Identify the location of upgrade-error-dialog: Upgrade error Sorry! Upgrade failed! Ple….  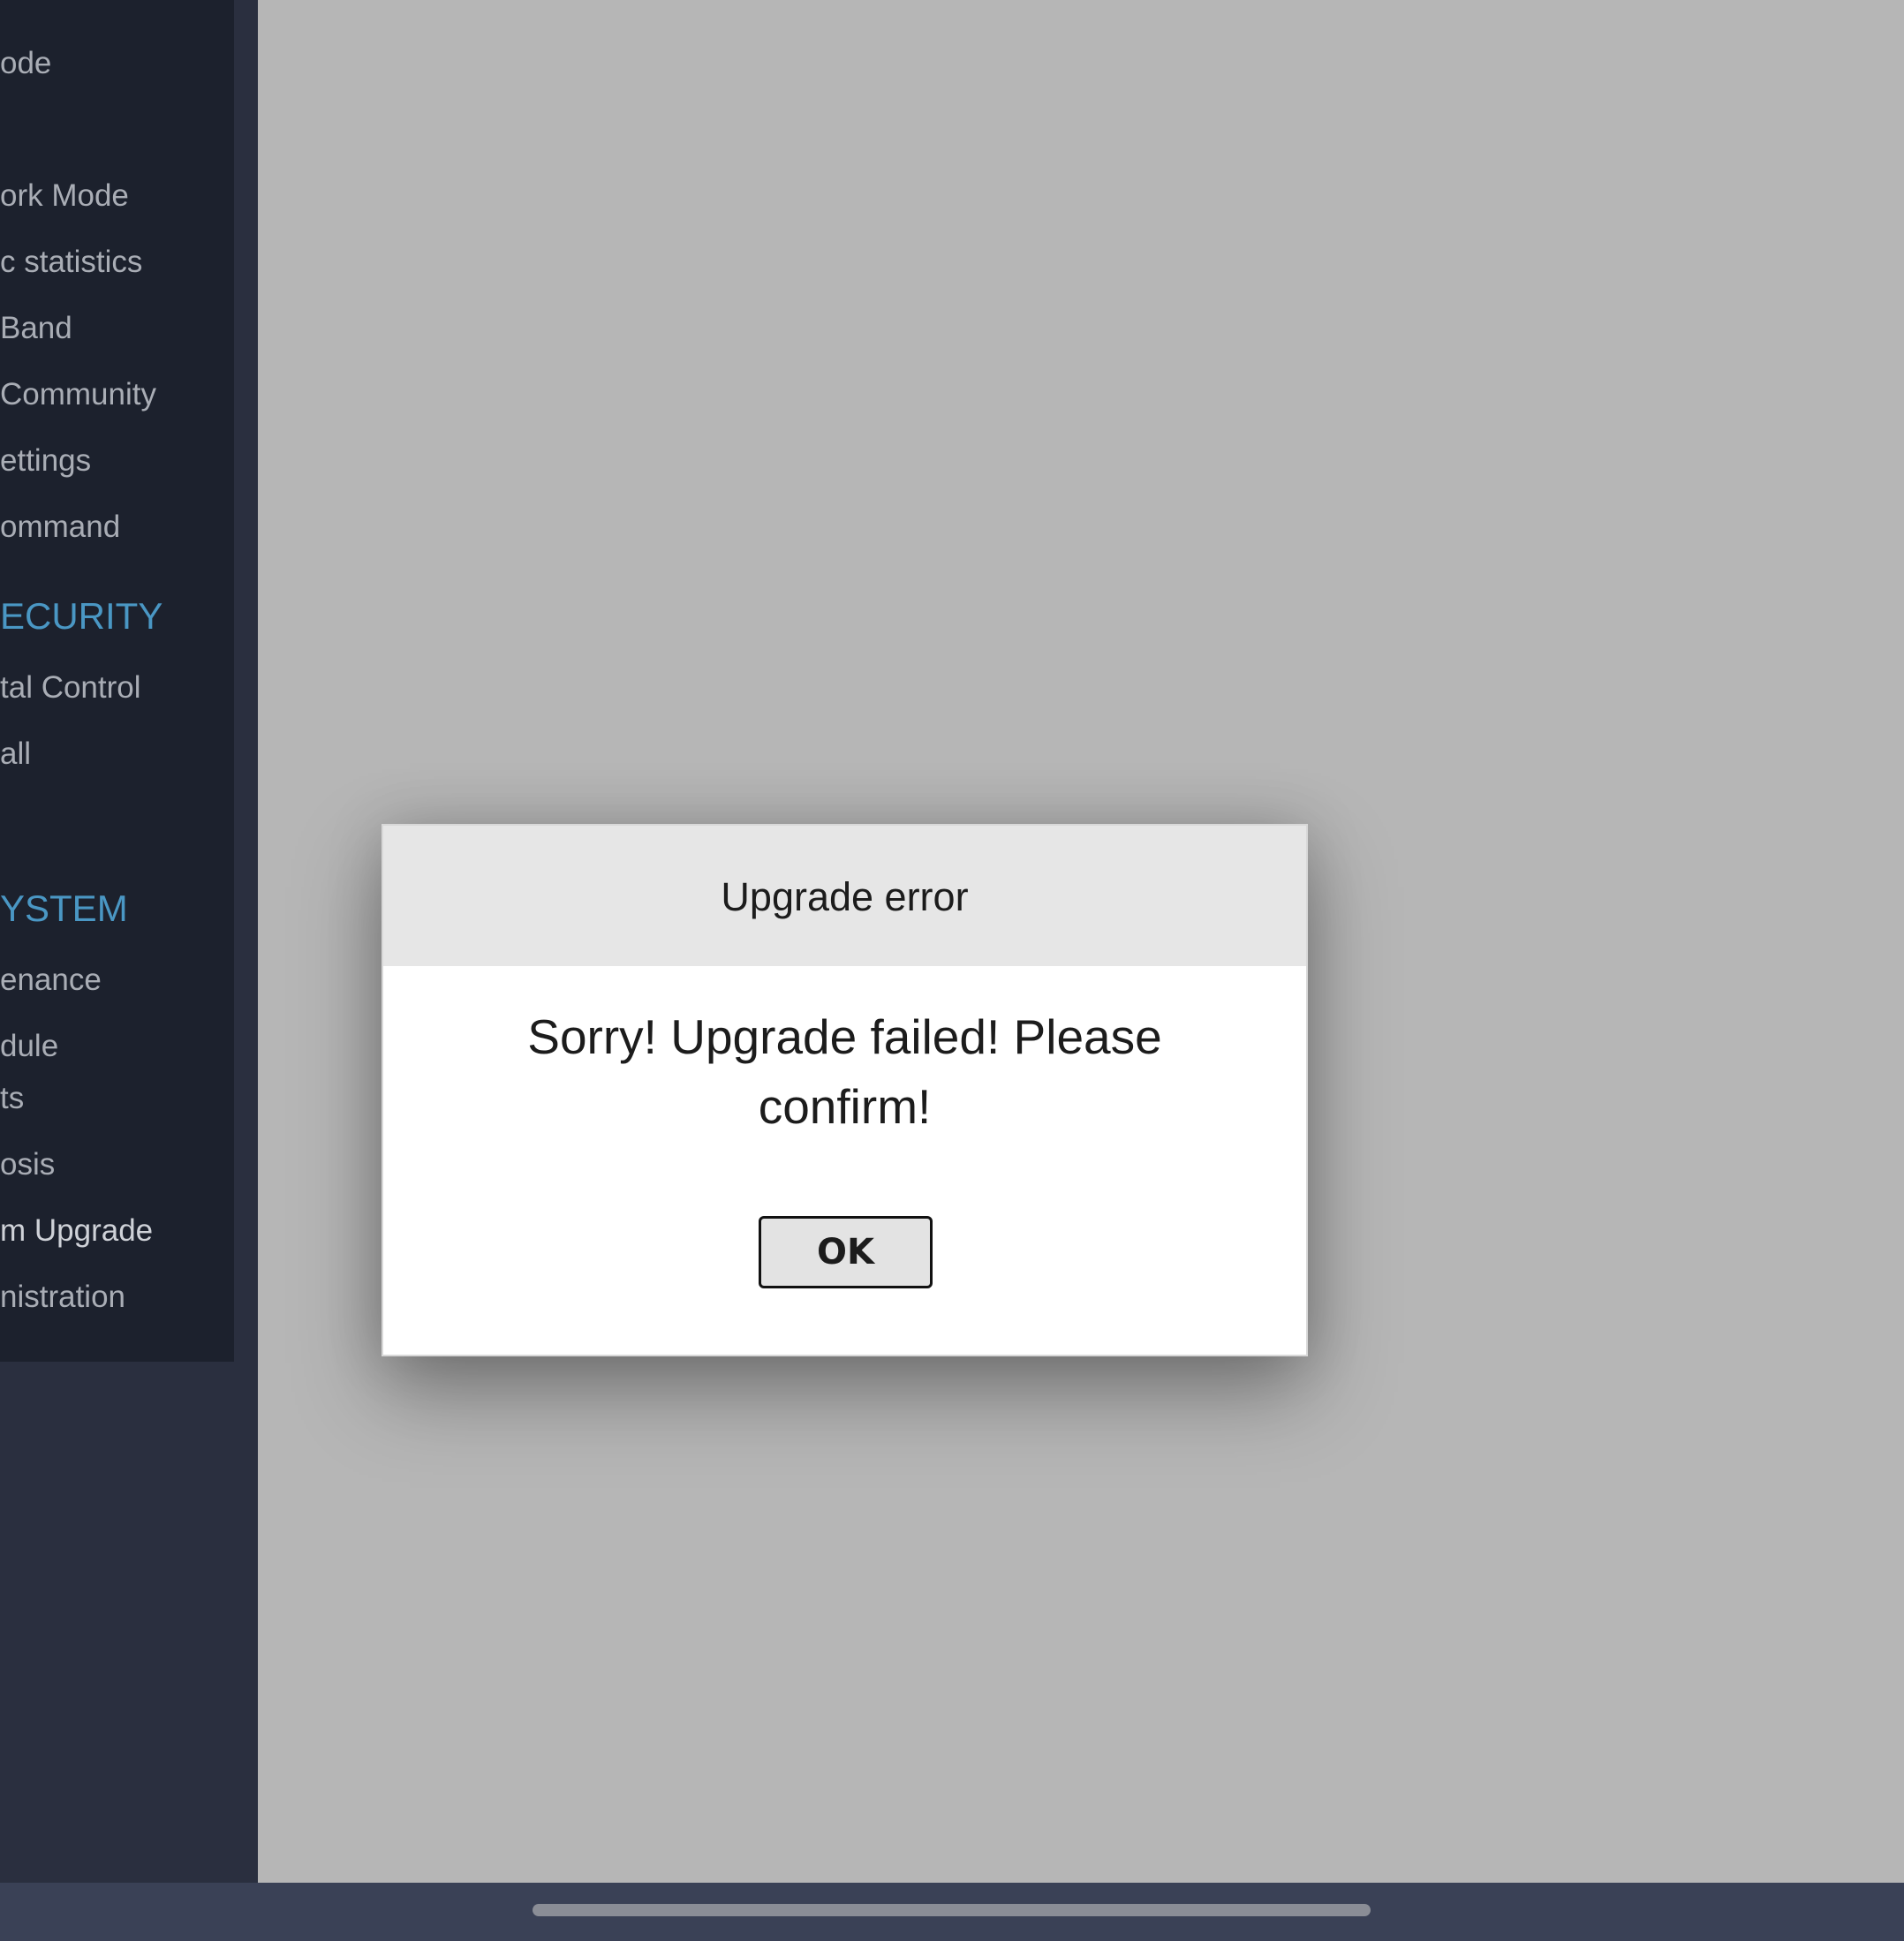
(845, 1090).